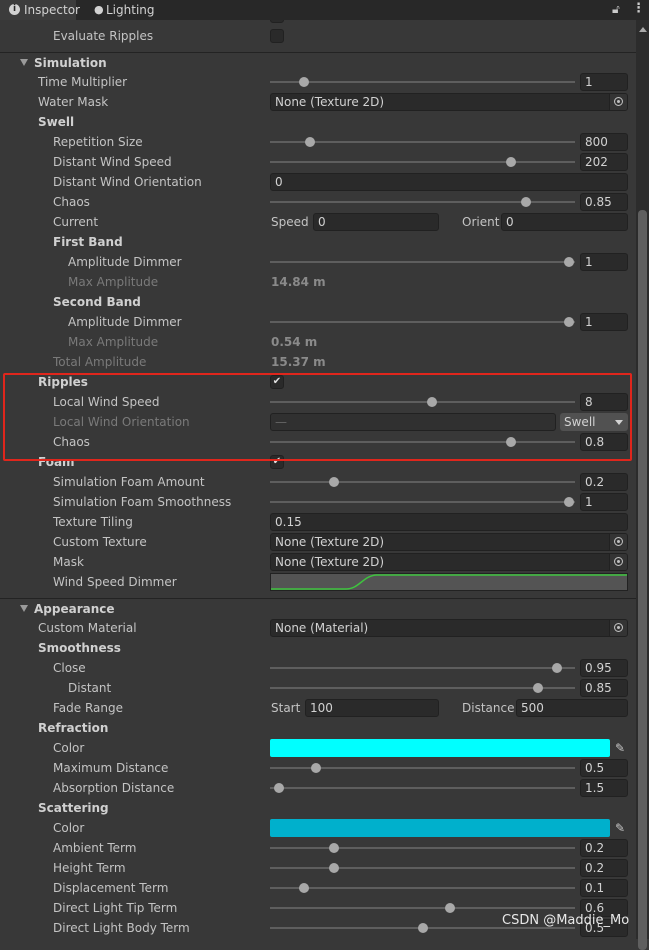 Image resolution: width=649 pixels, height=950 pixels. What do you see at coordinates (88, 708) in the screenshot?
I see `property-label: Fade Range` at bounding box center [88, 708].